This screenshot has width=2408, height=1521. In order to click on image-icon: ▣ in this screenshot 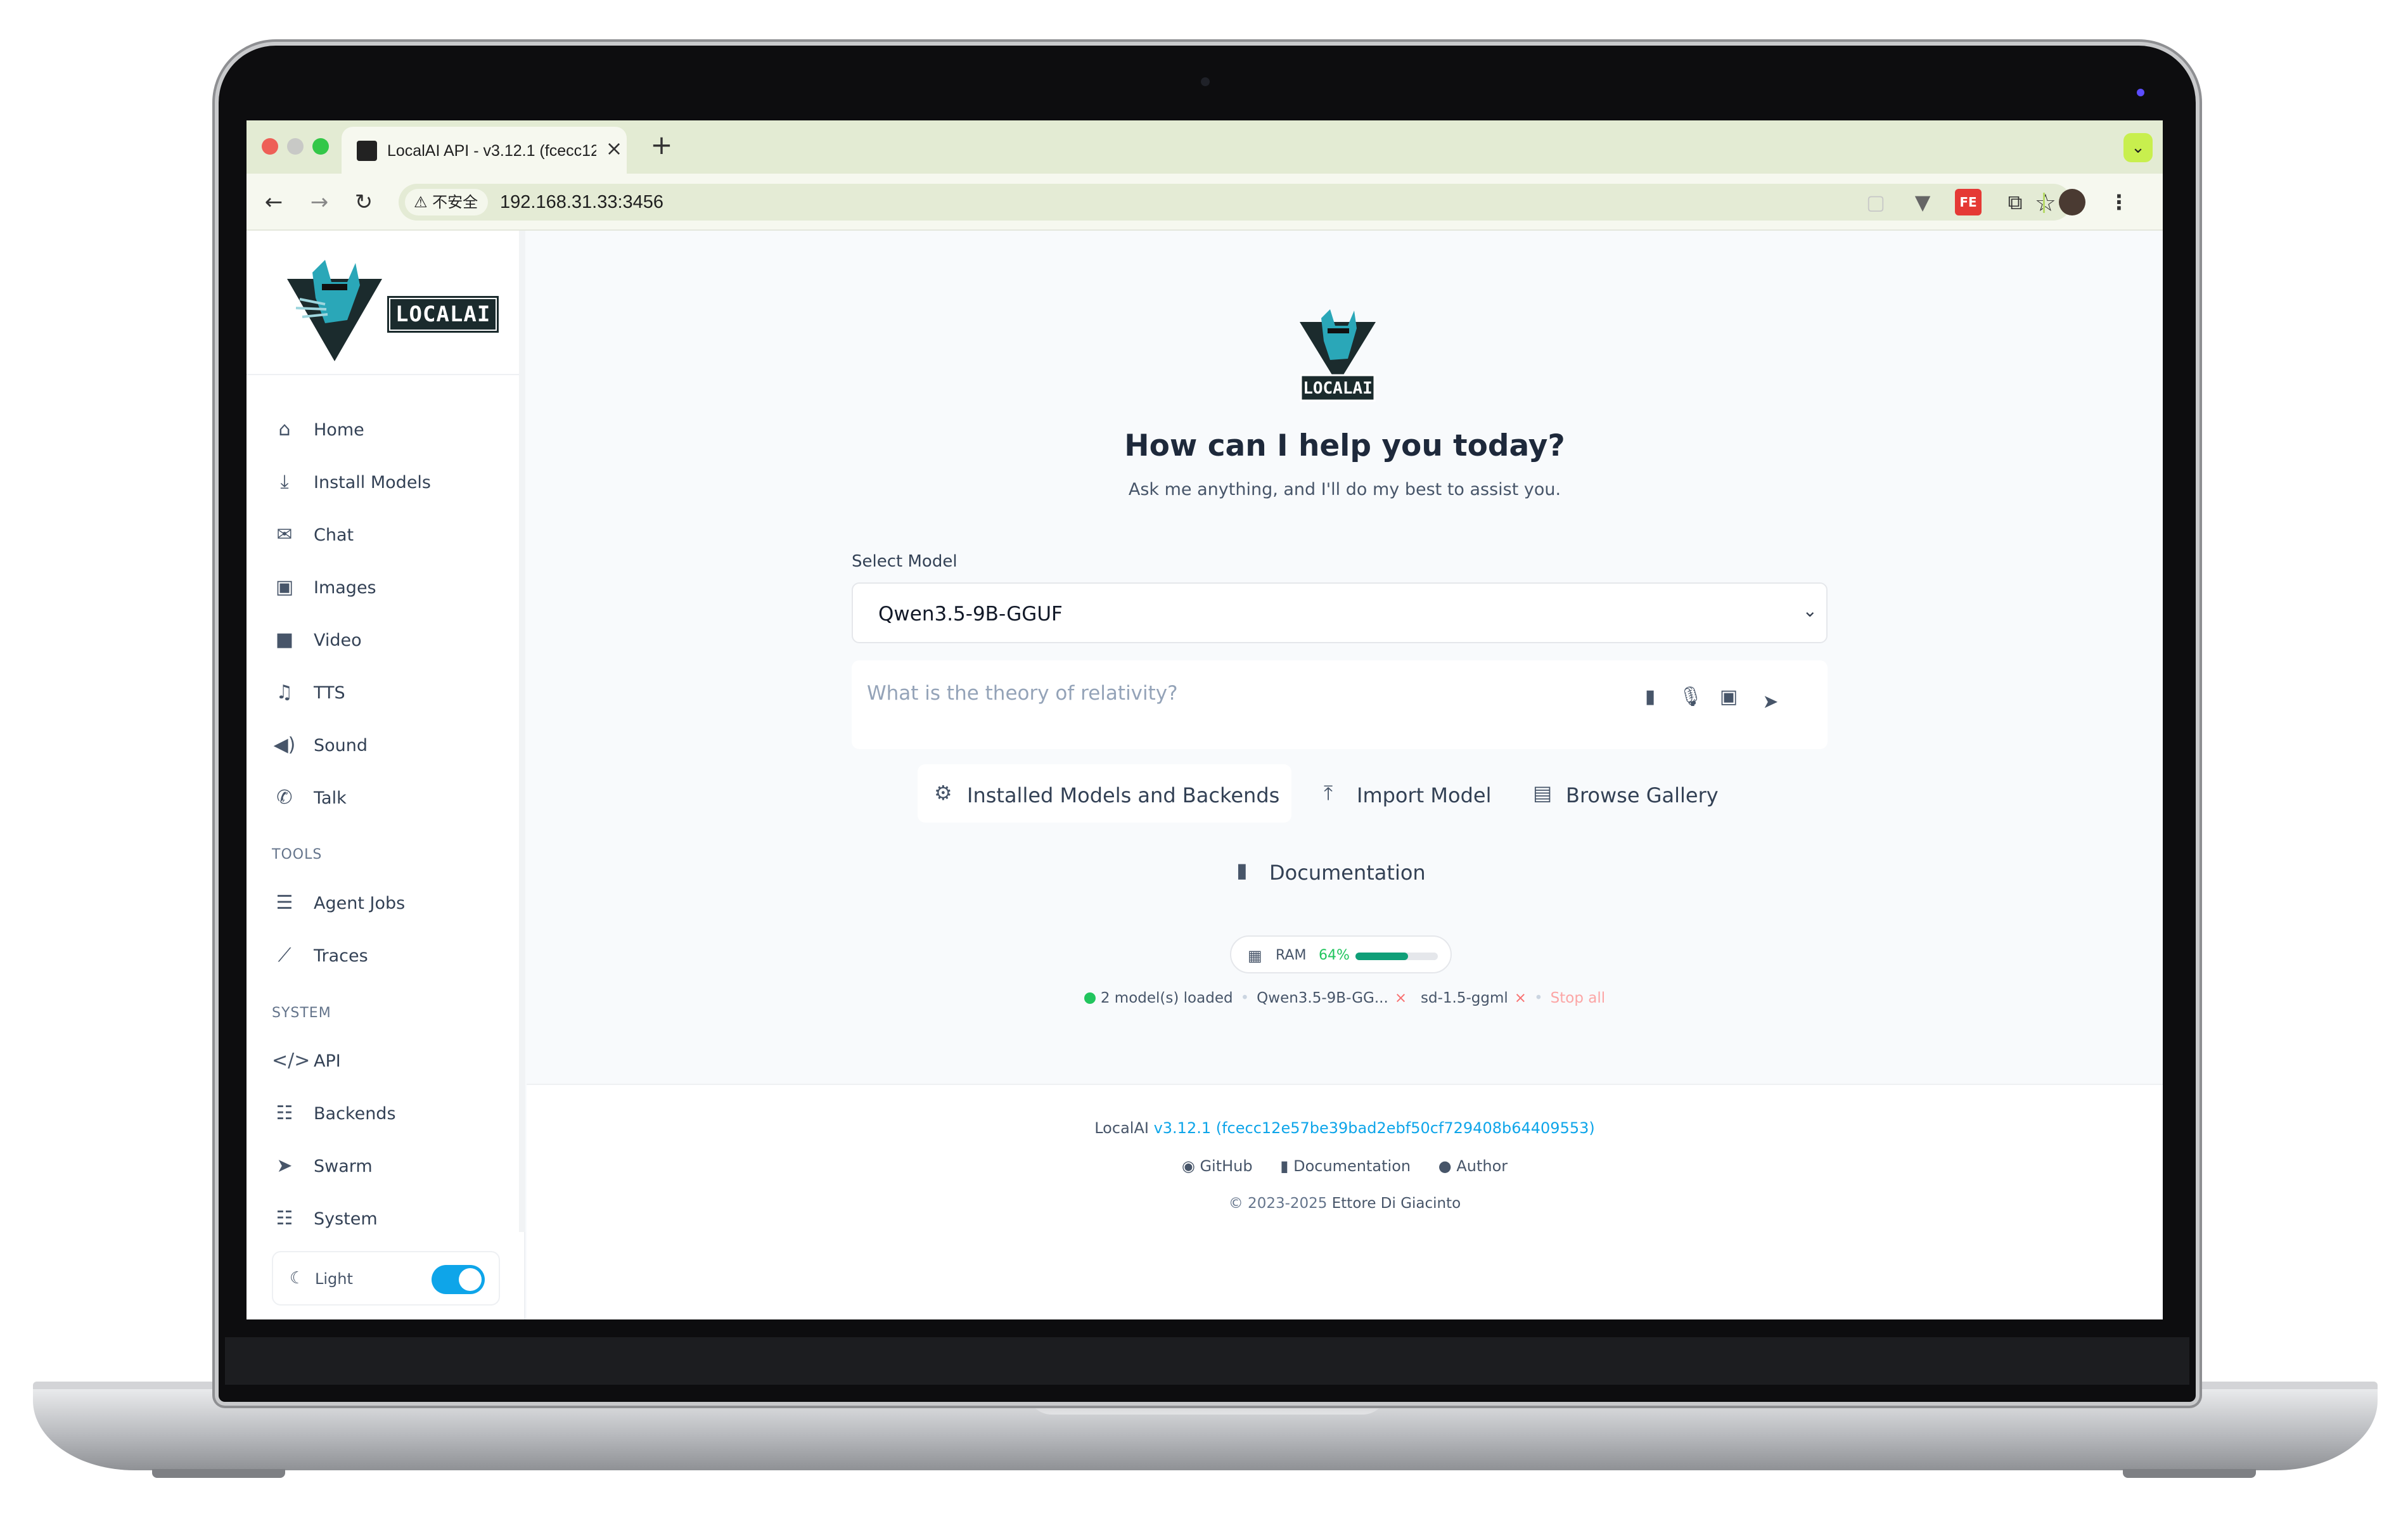, I will do `click(284, 587)`.